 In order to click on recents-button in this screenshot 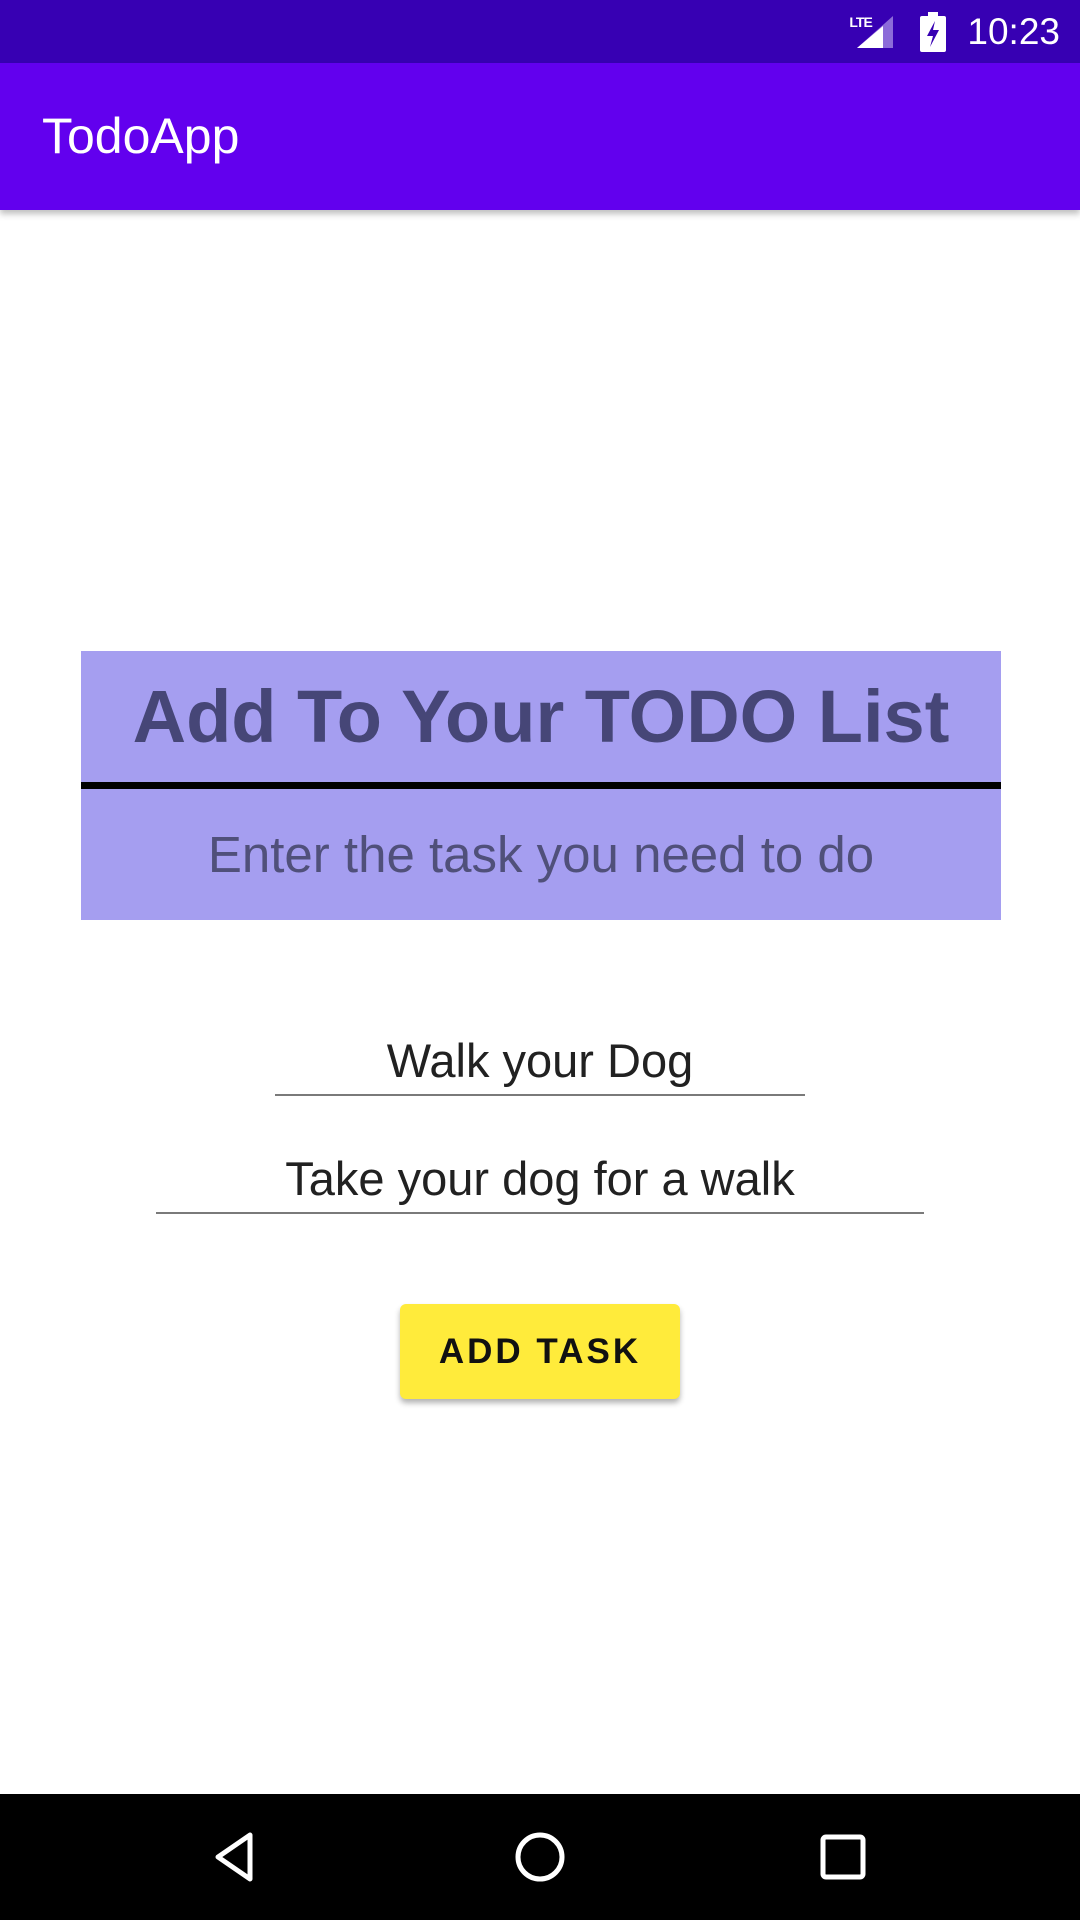, I will do `click(843, 1857)`.